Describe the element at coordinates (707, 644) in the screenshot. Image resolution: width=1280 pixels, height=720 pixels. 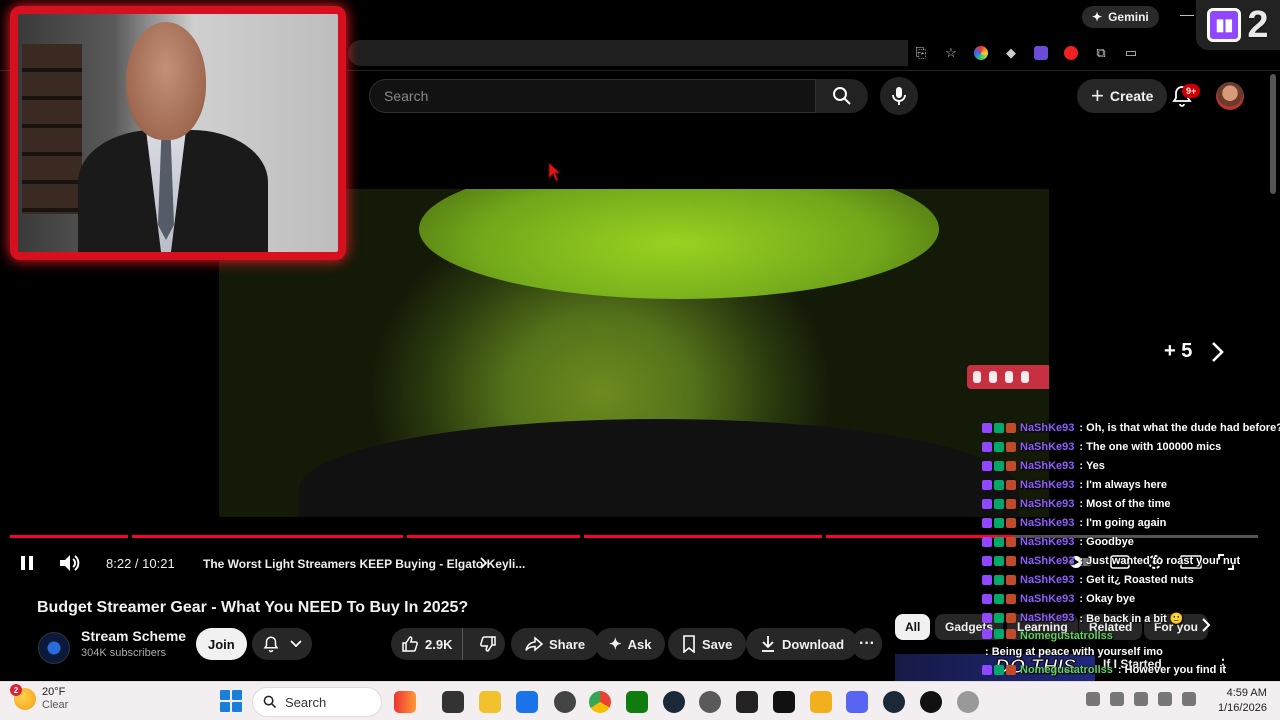
I see `save-button: Save` at that location.